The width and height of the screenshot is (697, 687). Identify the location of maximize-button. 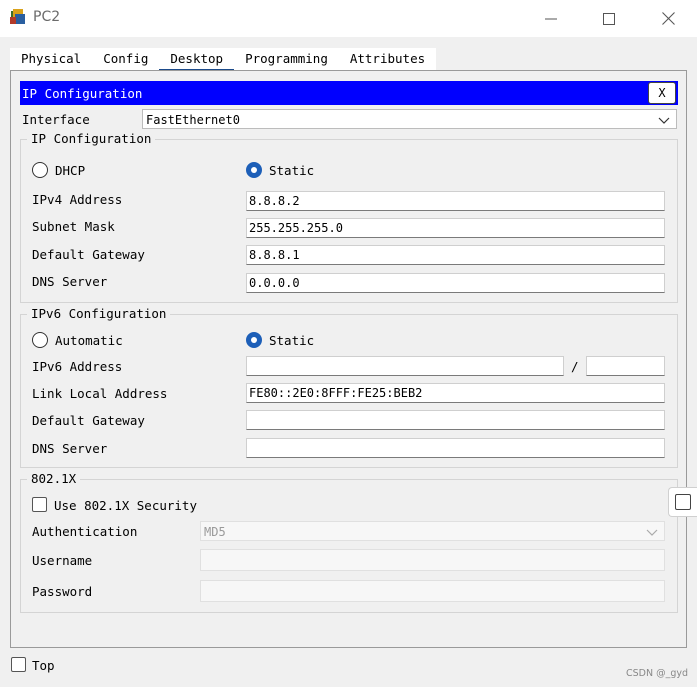
(609, 18).